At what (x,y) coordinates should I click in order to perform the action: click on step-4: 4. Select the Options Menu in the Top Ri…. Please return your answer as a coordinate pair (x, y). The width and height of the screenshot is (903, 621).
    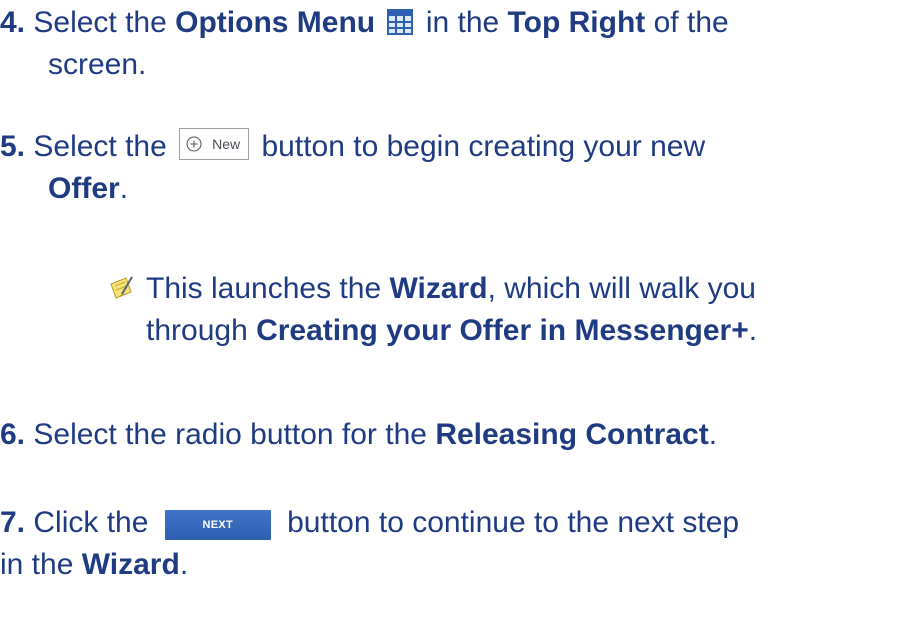
    Looking at the image, I should click on (364, 44).